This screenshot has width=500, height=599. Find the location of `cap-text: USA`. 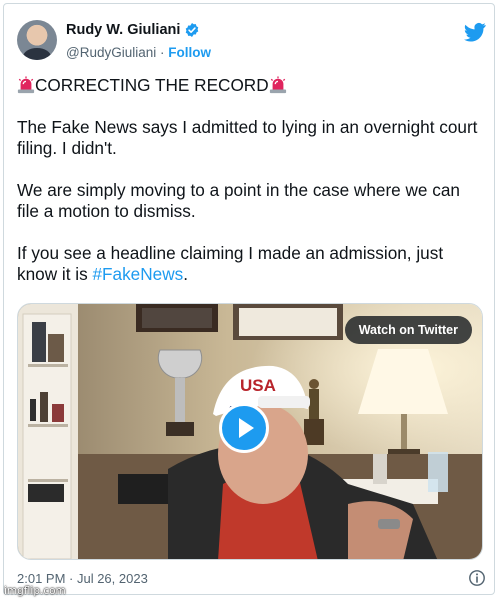

cap-text: USA is located at coordinates (258, 385).